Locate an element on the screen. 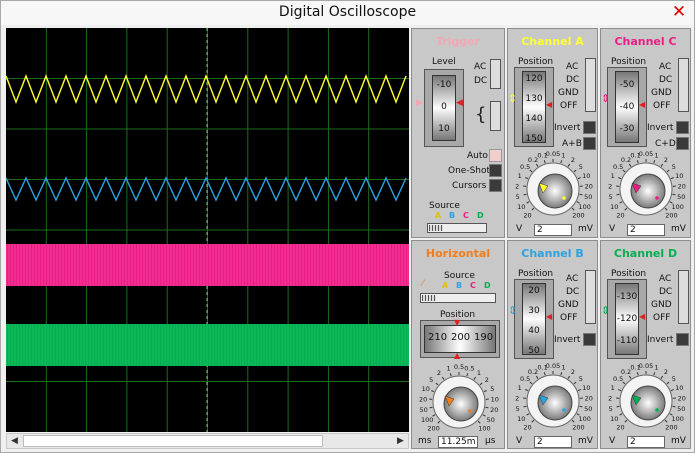 The image size is (695, 453). ch-a-coupling-switch is located at coordinates (590, 85).